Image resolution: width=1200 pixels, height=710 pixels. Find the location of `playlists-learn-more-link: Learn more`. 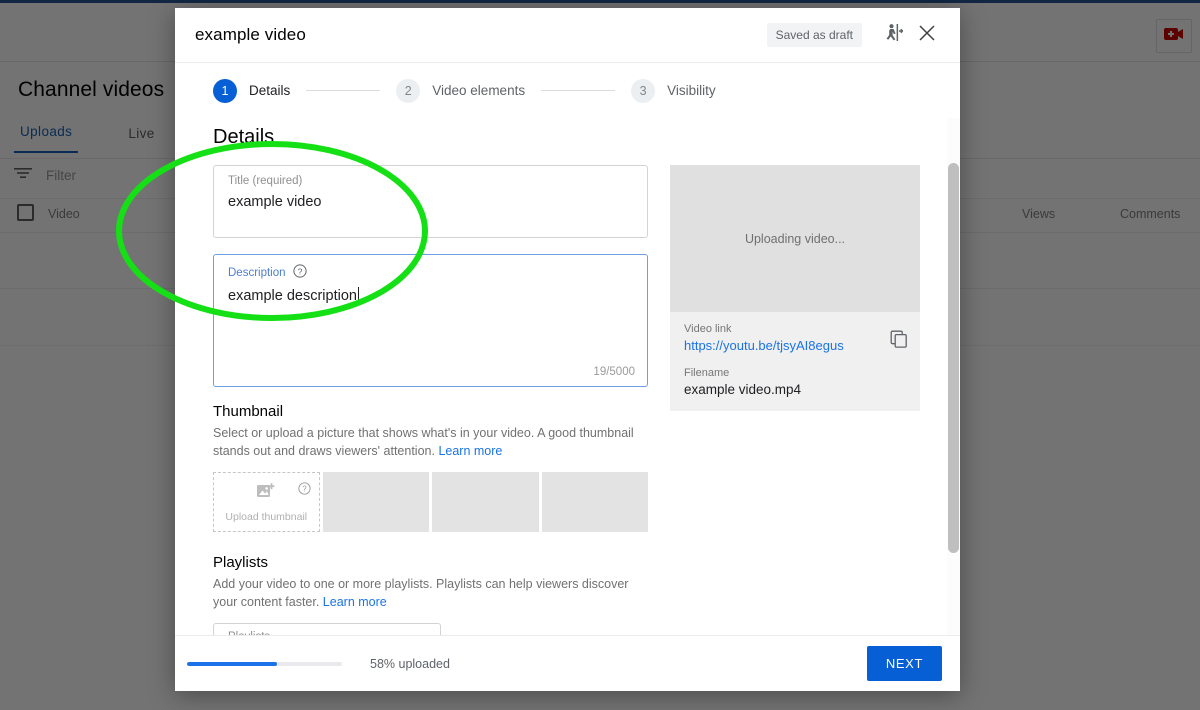

playlists-learn-more-link: Learn more is located at coordinates (355, 602).